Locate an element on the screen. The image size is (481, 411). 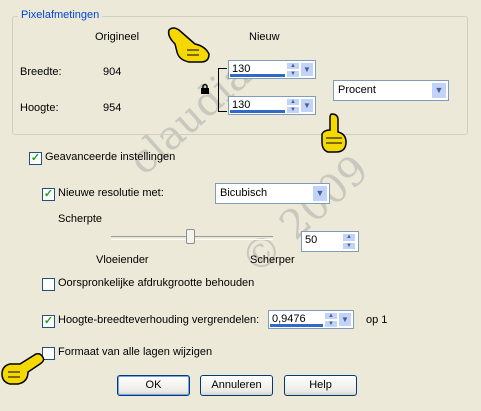
keep-print-size-label: Oorspronkelijke afdrukgrootte behouden is located at coordinates (156, 283).